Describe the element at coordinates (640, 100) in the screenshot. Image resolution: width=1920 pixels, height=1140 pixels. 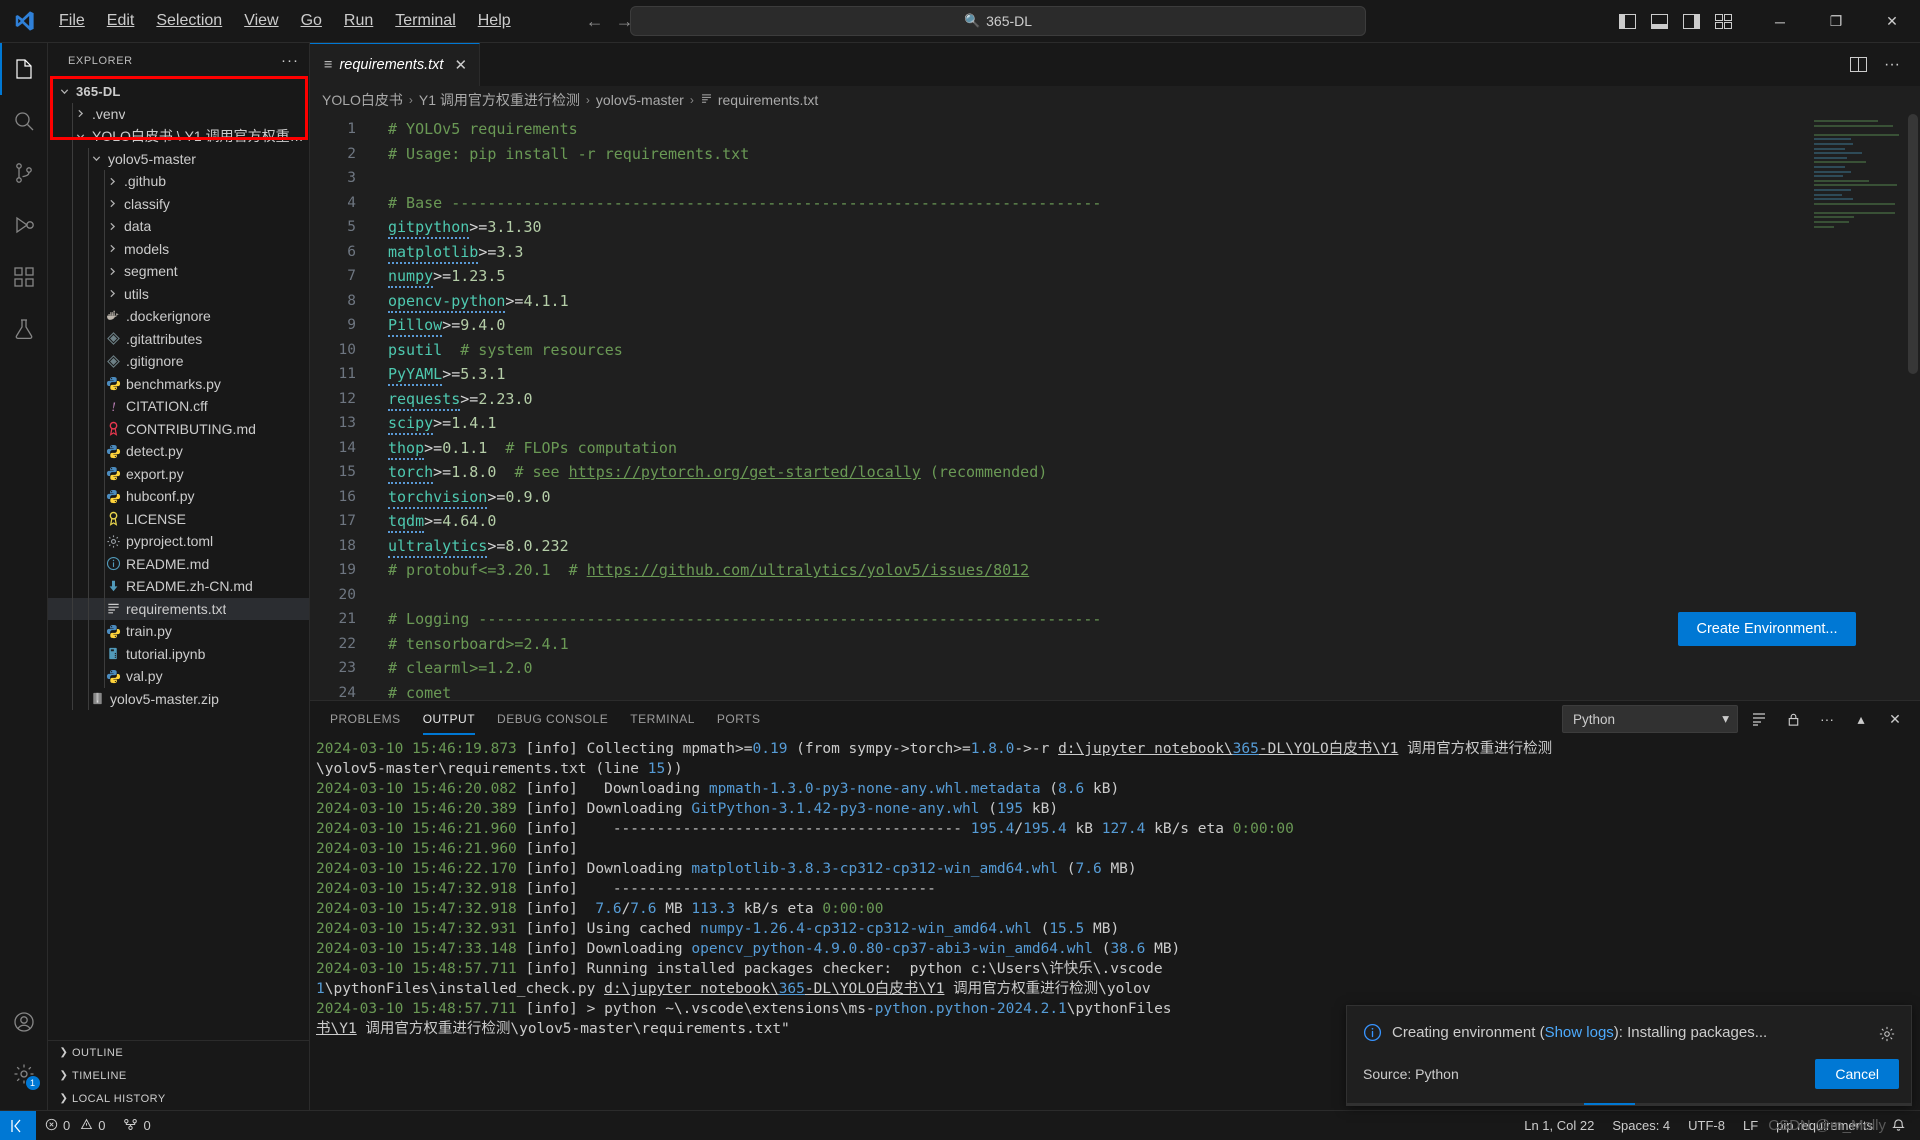
I see `breadcrumb-item: yolov5-master` at that location.